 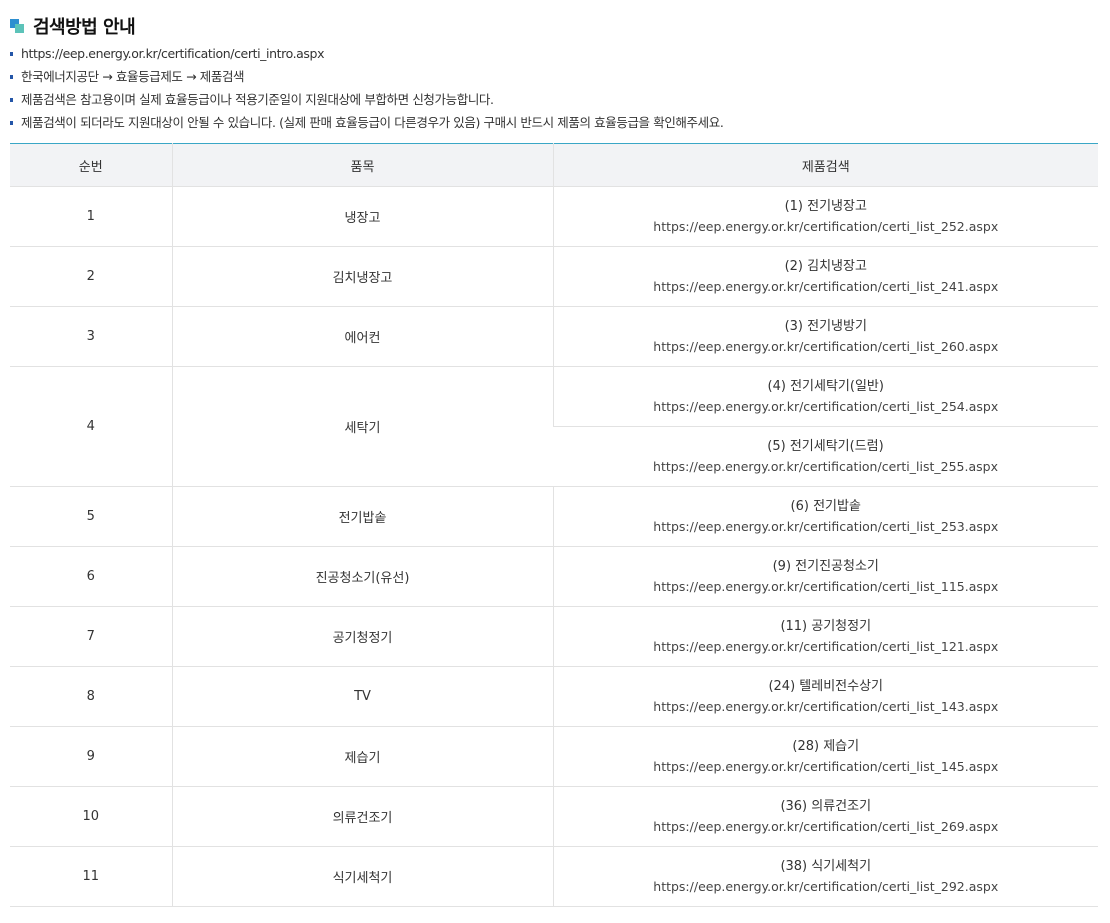 I want to click on search-label: (24) 텔레비전수상기, so click(x=826, y=686).